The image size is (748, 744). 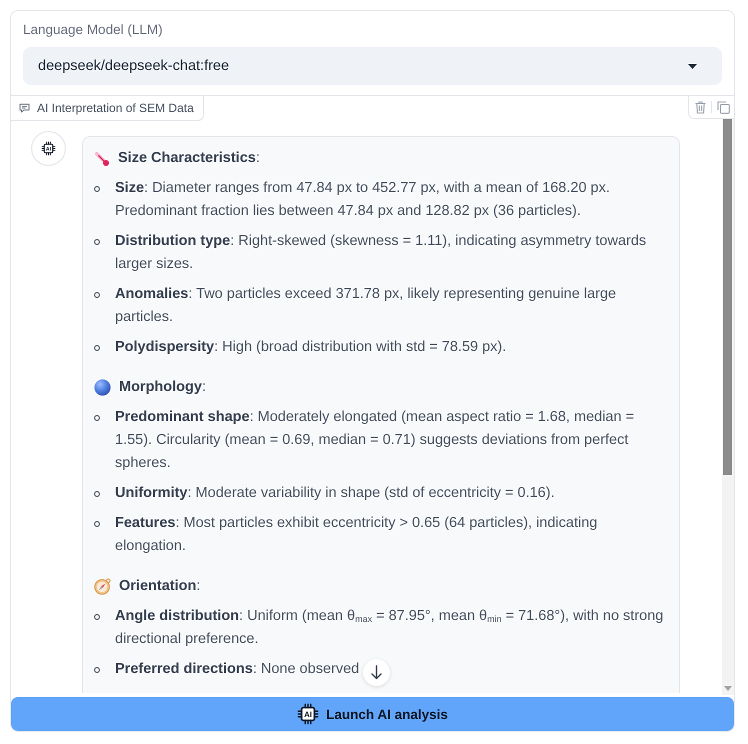 I want to click on list-item-text: Distribution type: Right-skewed (skewness = 1.11), indicating asymmetry towards larger sizes., so click(x=381, y=253).